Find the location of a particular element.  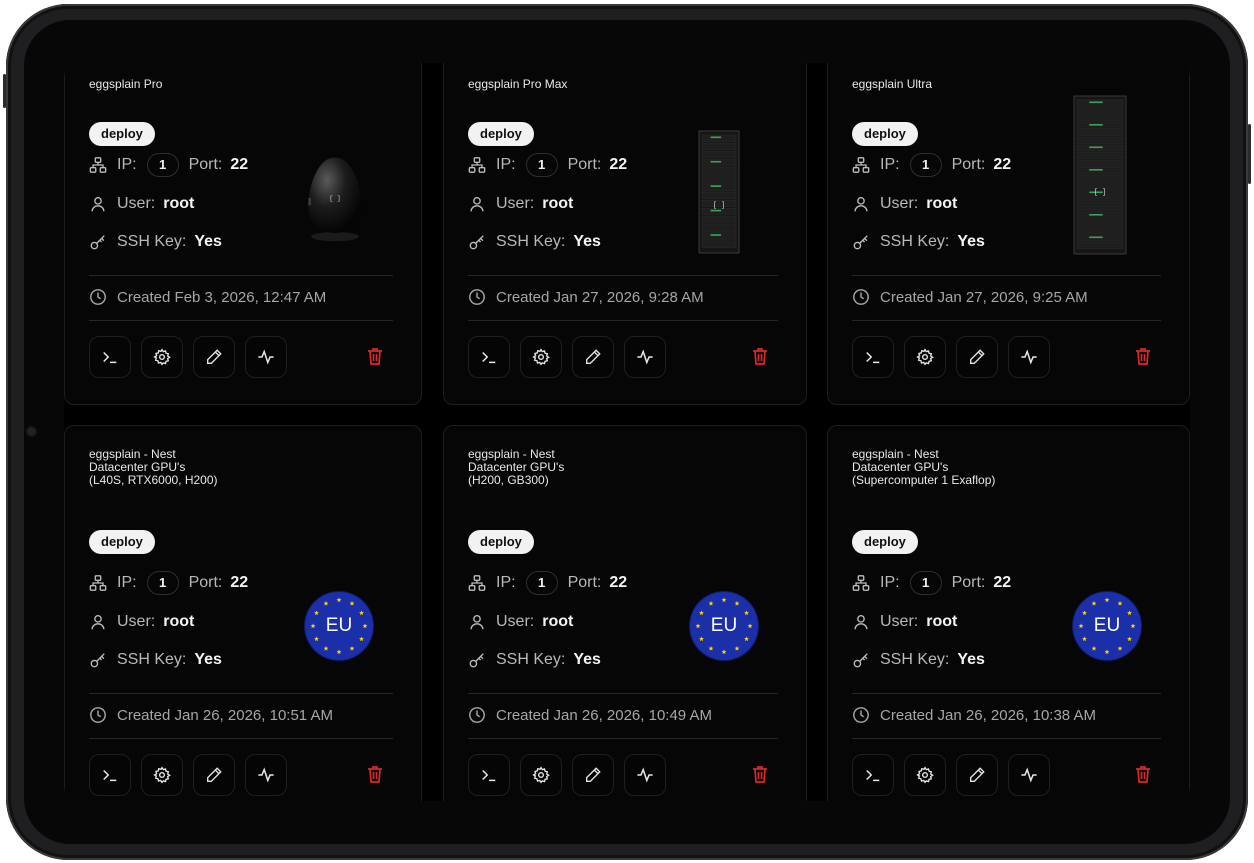

port-value: 22 is located at coordinates (239, 164).